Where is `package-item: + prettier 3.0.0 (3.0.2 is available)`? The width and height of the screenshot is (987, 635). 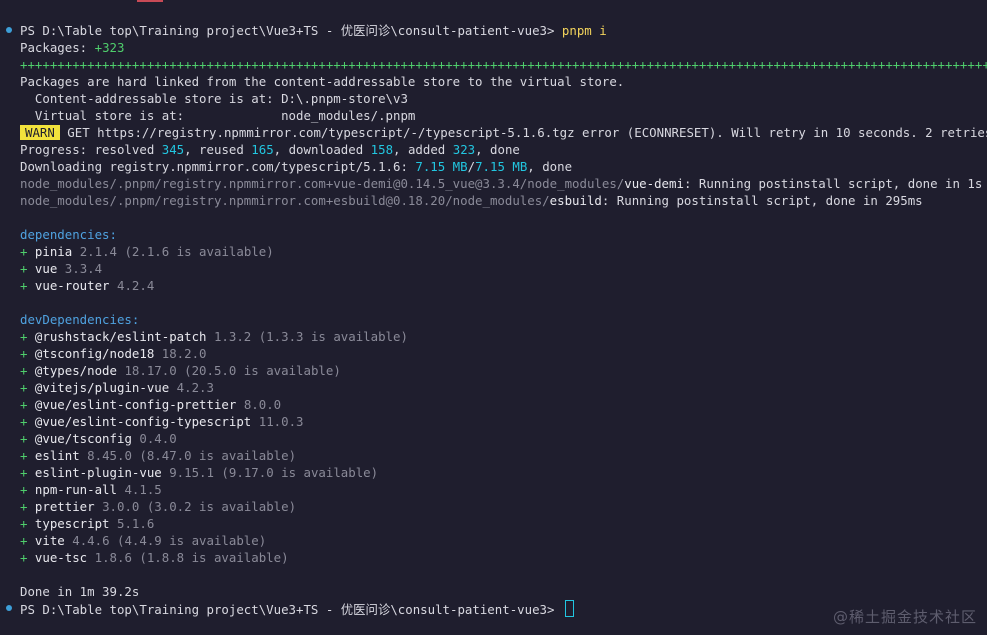
package-item: + prettier 3.0.0 (3.0.2 is available) is located at coordinates (158, 506).